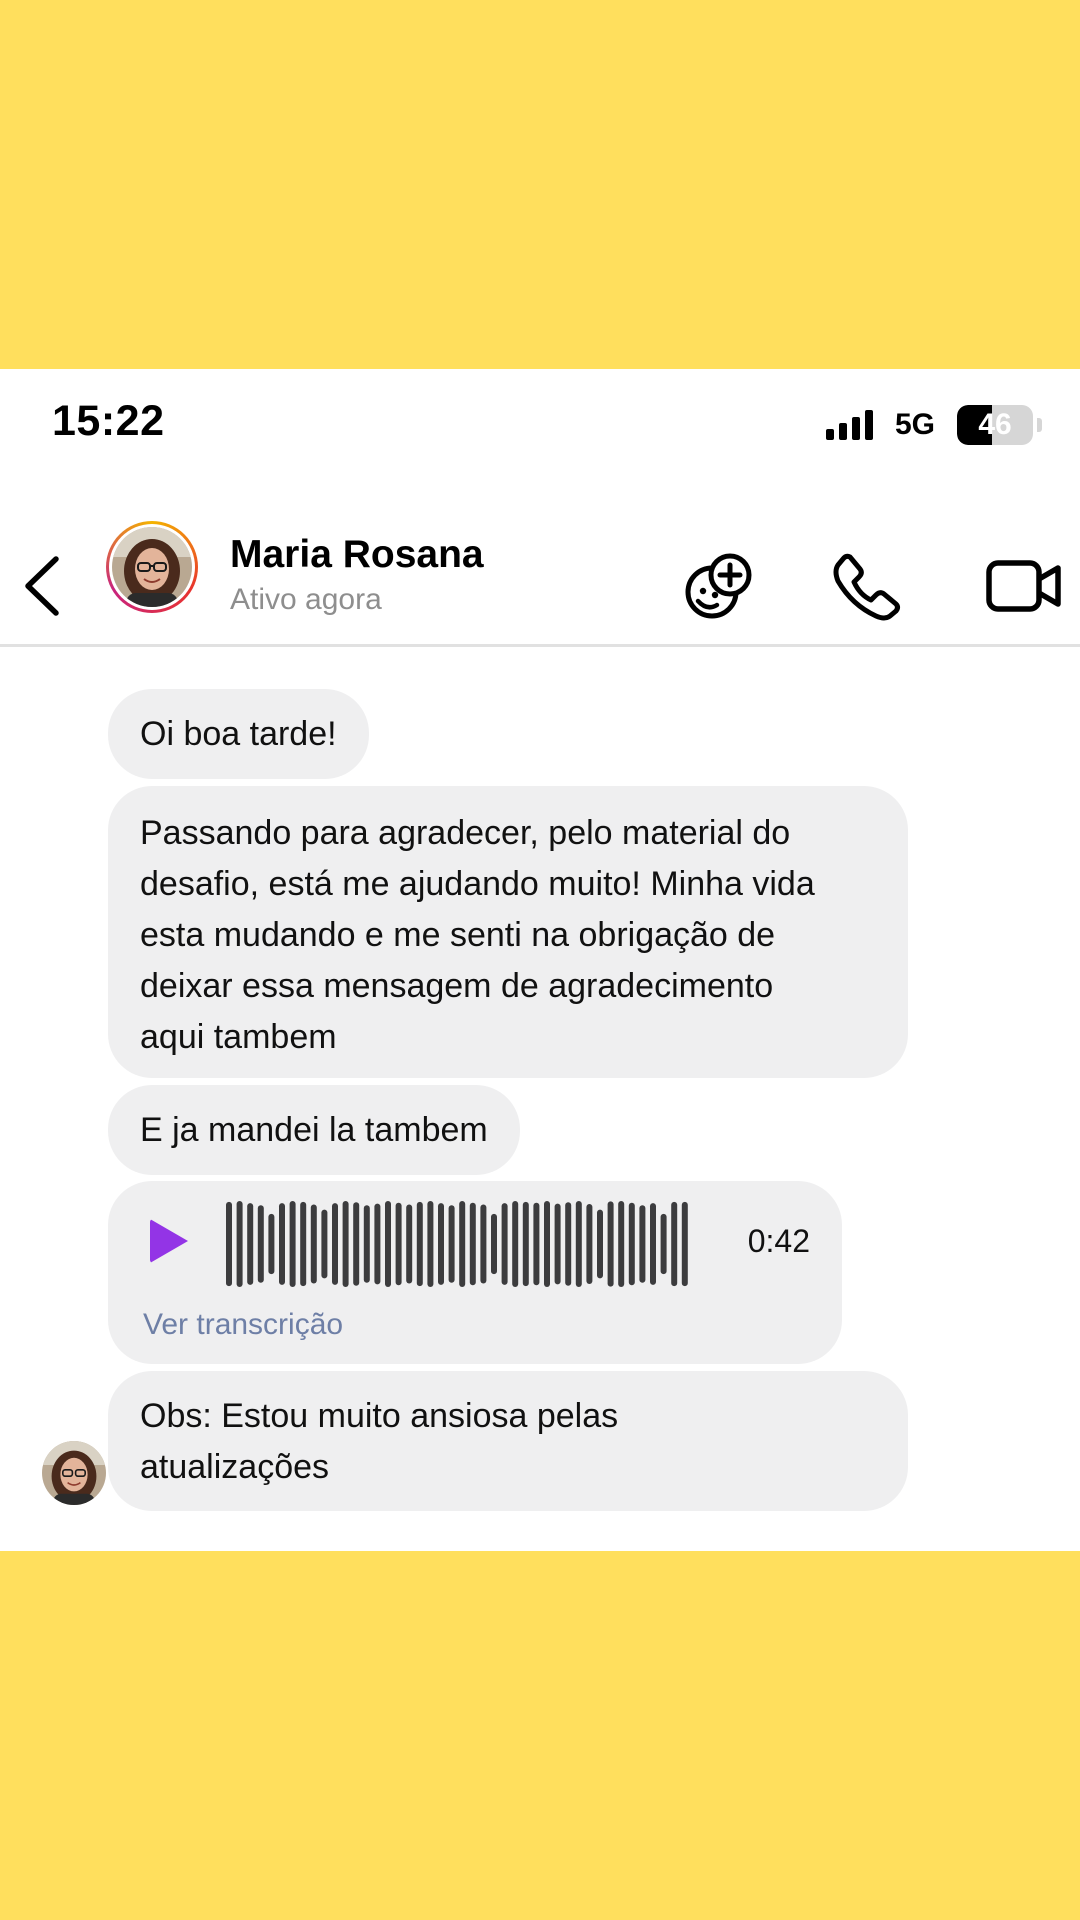  Describe the element at coordinates (867, 586) in the screenshot. I see `phone-icon` at that location.